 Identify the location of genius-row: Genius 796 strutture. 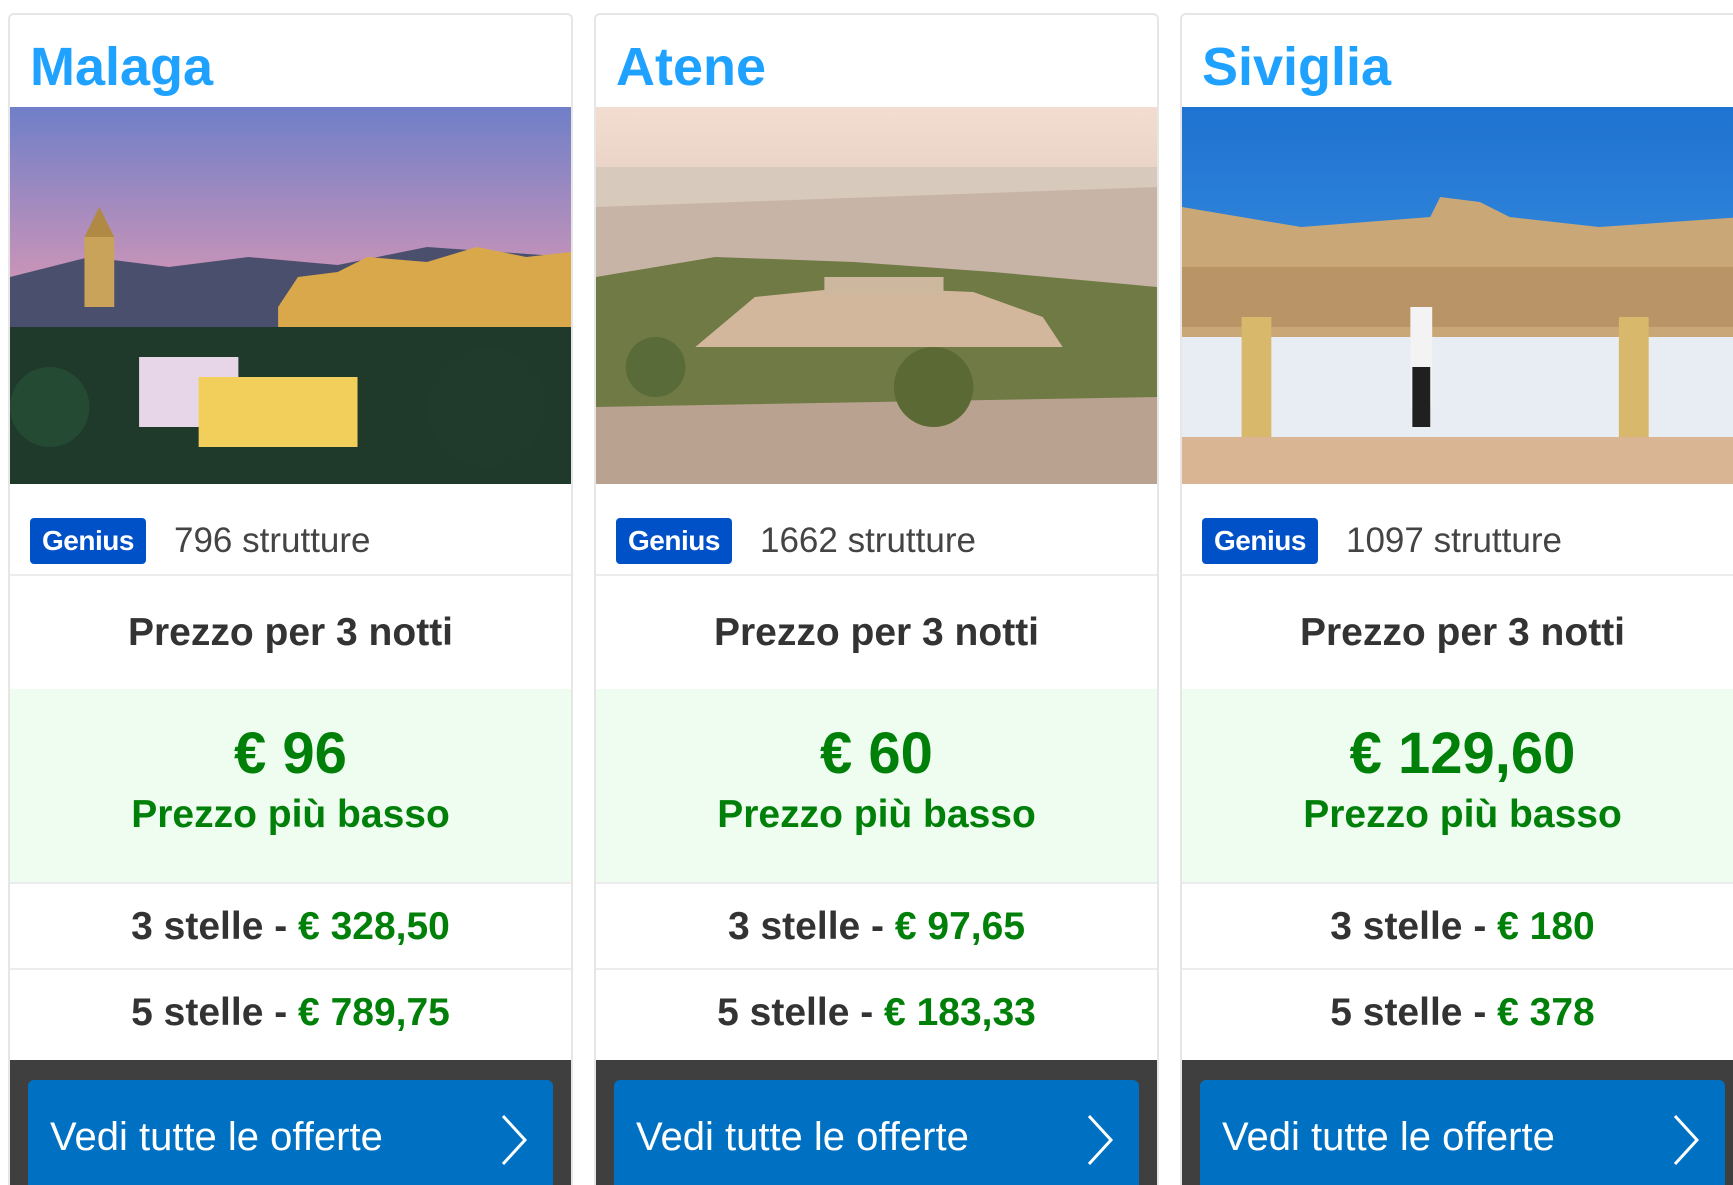
(290, 530).